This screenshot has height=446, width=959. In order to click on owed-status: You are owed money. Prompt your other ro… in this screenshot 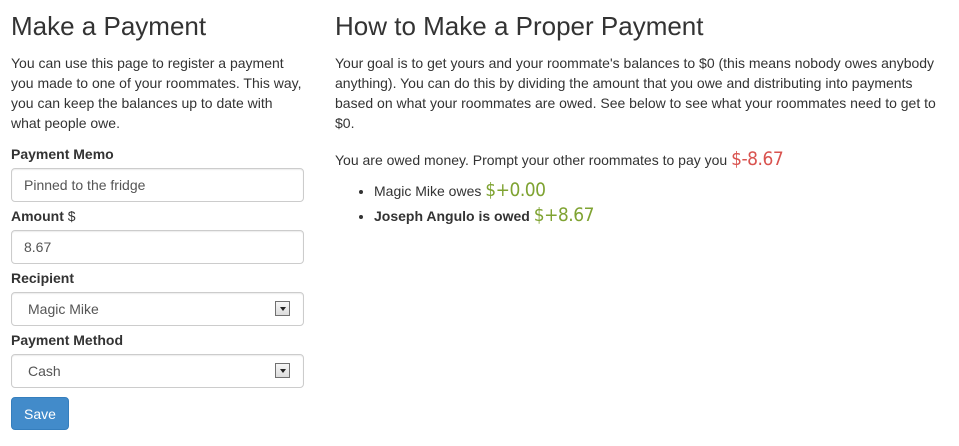, I will do `click(642, 159)`.